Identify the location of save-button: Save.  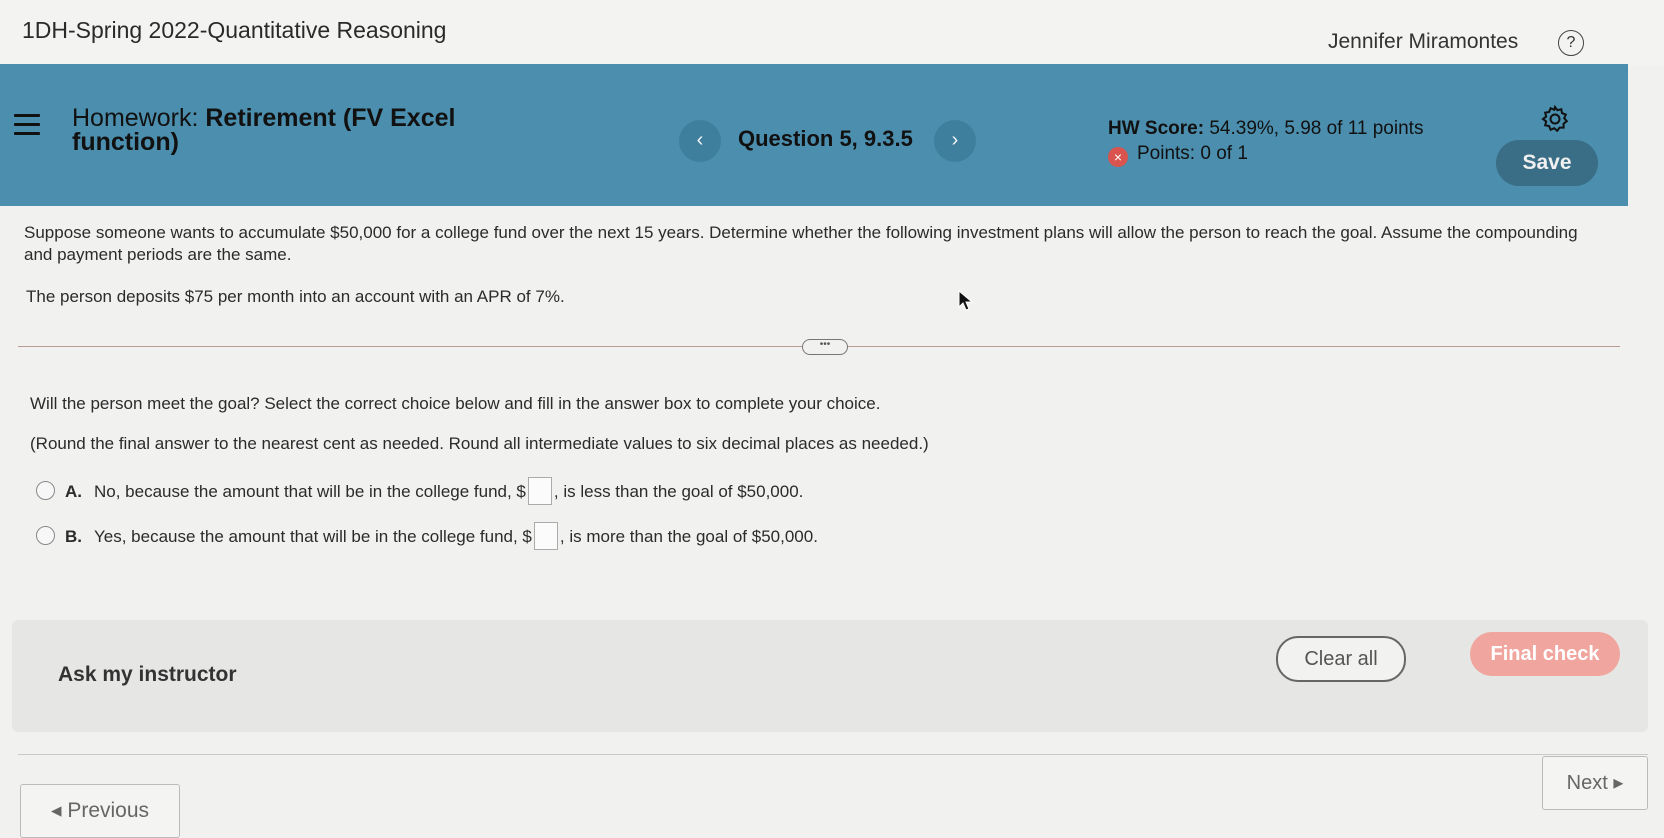
(1547, 163).